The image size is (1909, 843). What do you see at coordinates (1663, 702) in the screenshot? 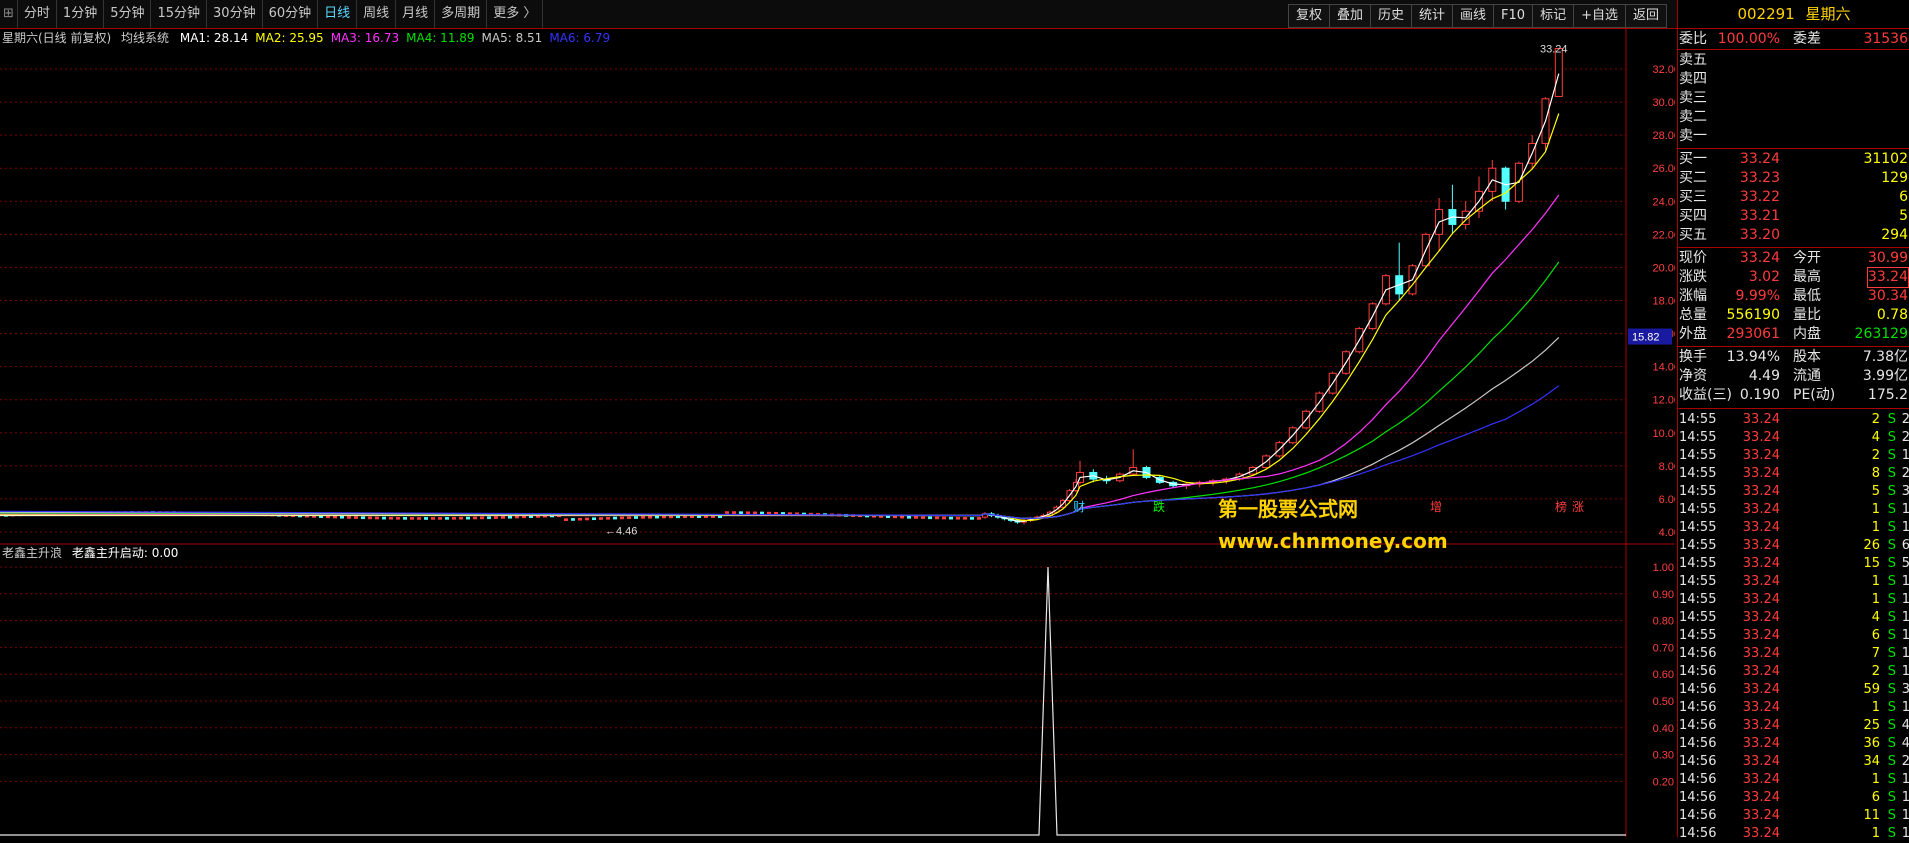
I see `sub-tick-label: 0.50` at bounding box center [1663, 702].